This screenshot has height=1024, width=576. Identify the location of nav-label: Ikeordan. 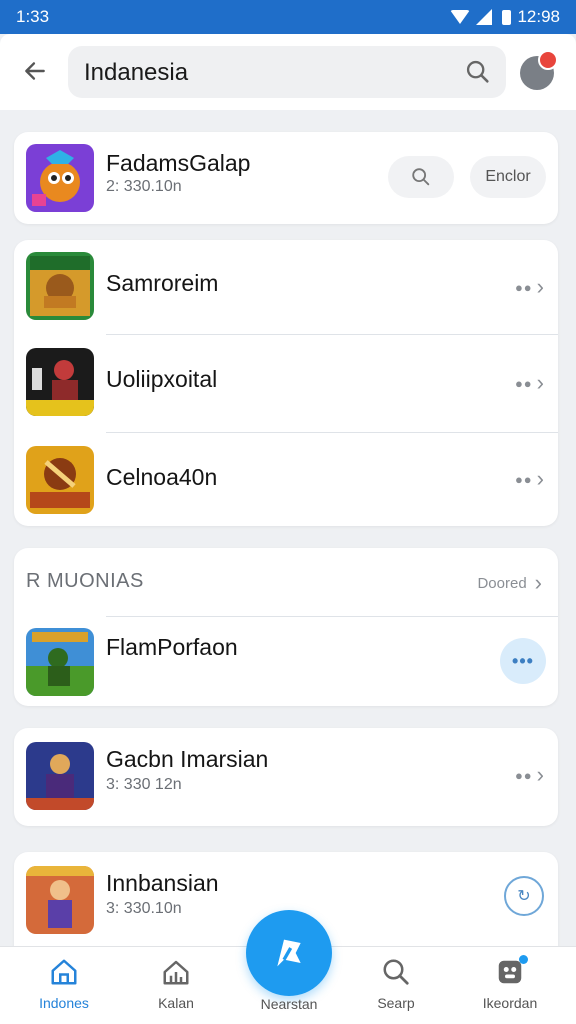
(510, 1003).